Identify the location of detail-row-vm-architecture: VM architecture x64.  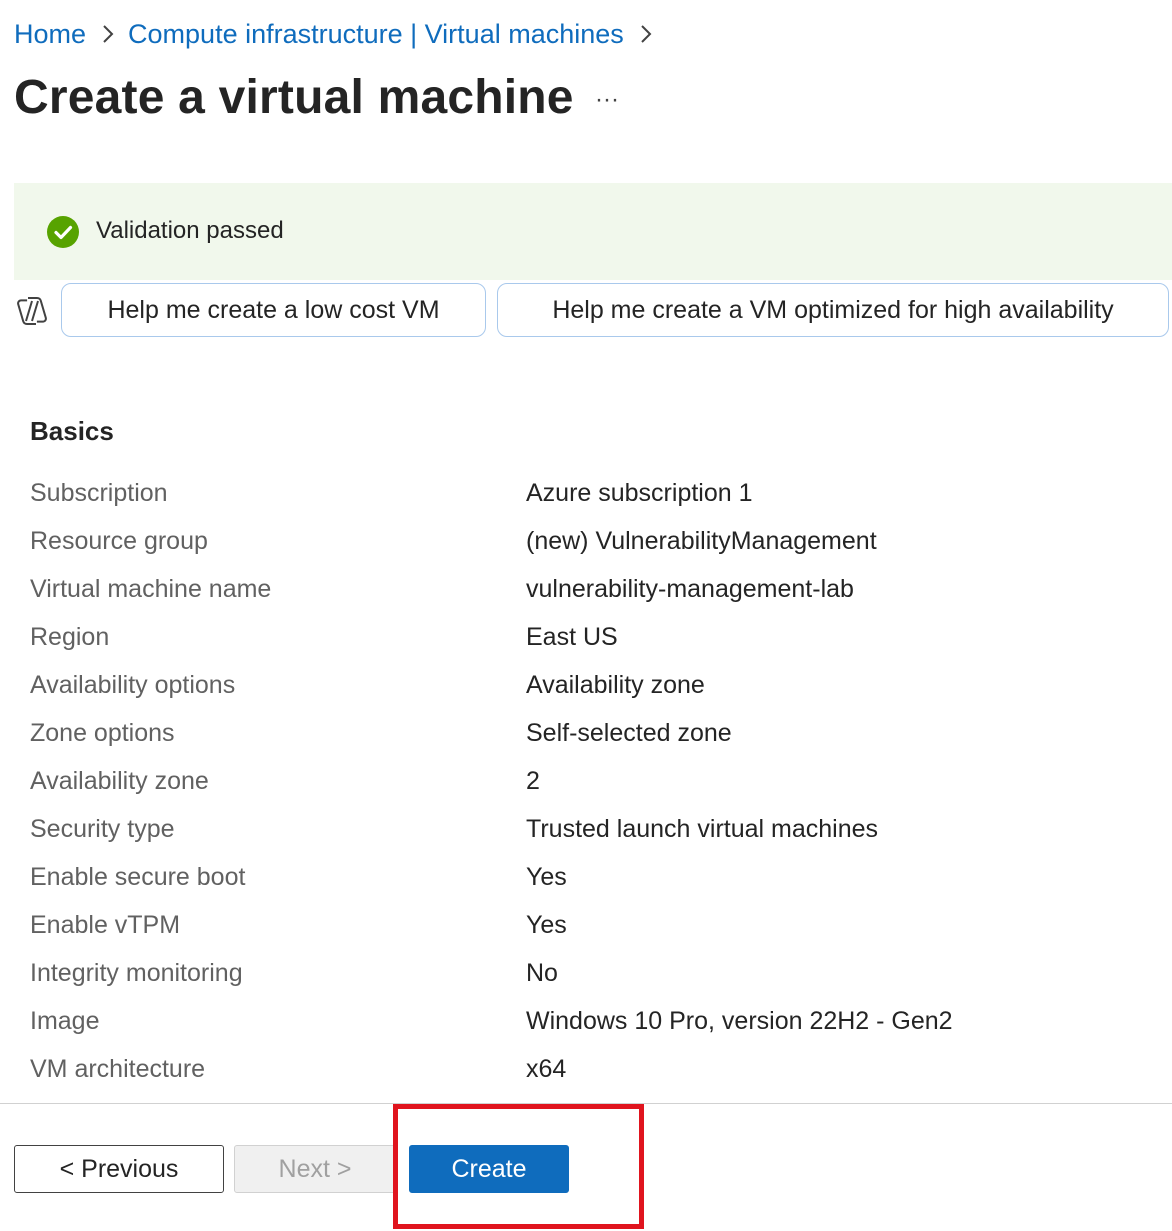
(590, 1069).